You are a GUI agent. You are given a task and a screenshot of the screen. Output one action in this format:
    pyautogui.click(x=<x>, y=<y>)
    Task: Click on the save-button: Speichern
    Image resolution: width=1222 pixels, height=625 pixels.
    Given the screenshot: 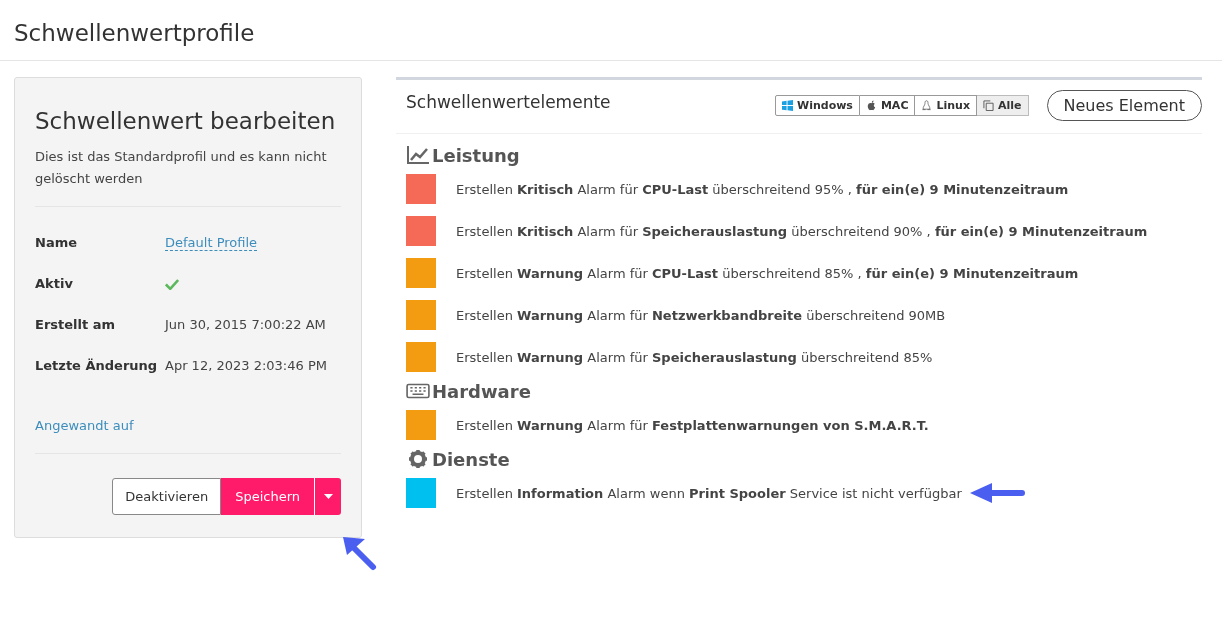 What is the action you would take?
    pyautogui.click(x=267, y=496)
    